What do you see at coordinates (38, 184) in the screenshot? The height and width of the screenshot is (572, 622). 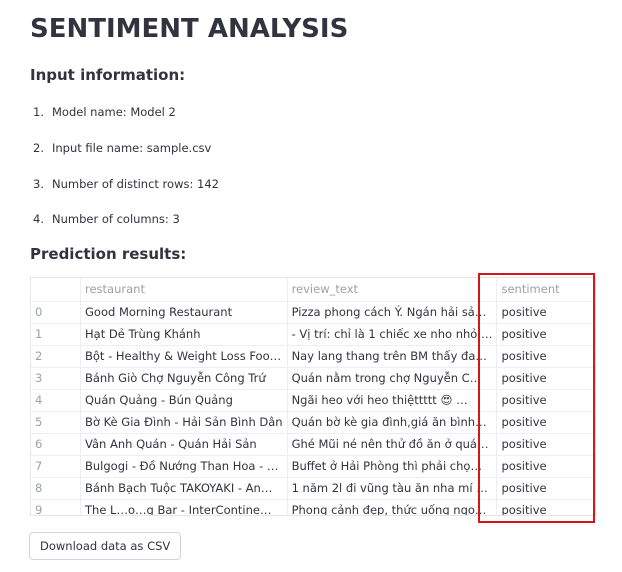 I see `list-number: 3.` at bounding box center [38, 184].